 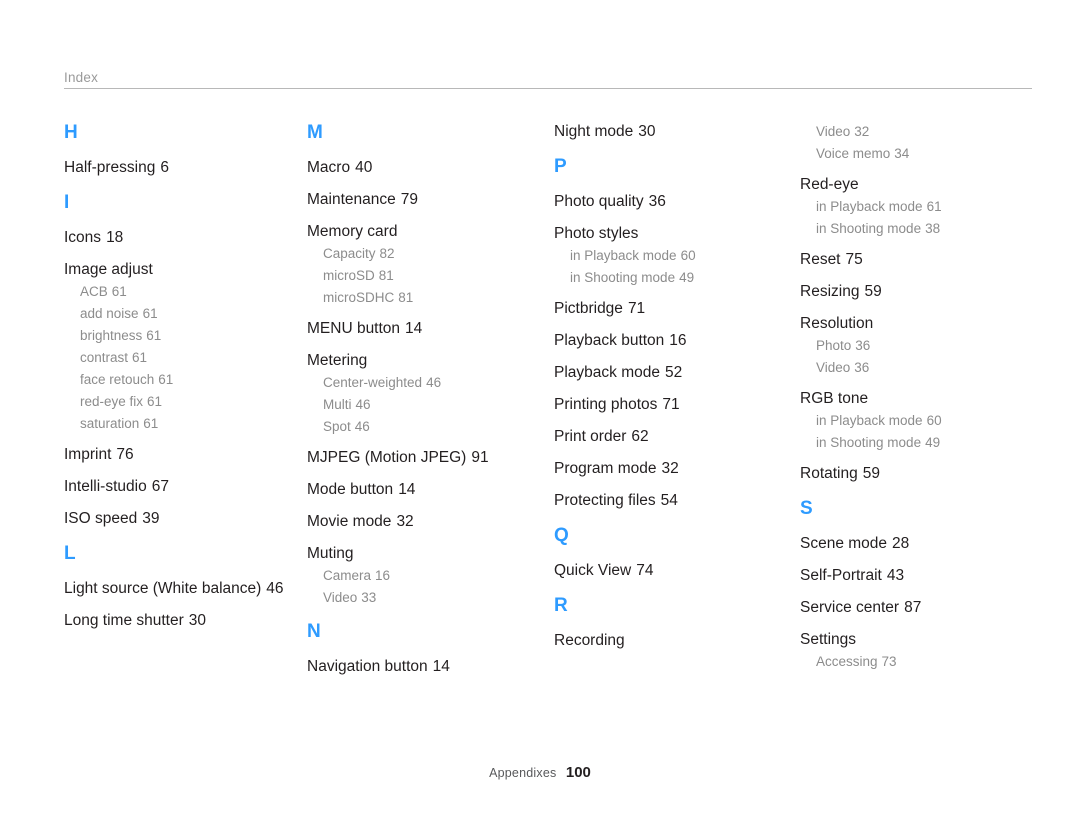 What do you see at coordinates (383, 575) in the screenshot?
I see `index-subentry-page-number: 16` at bounding box center [383, 575].